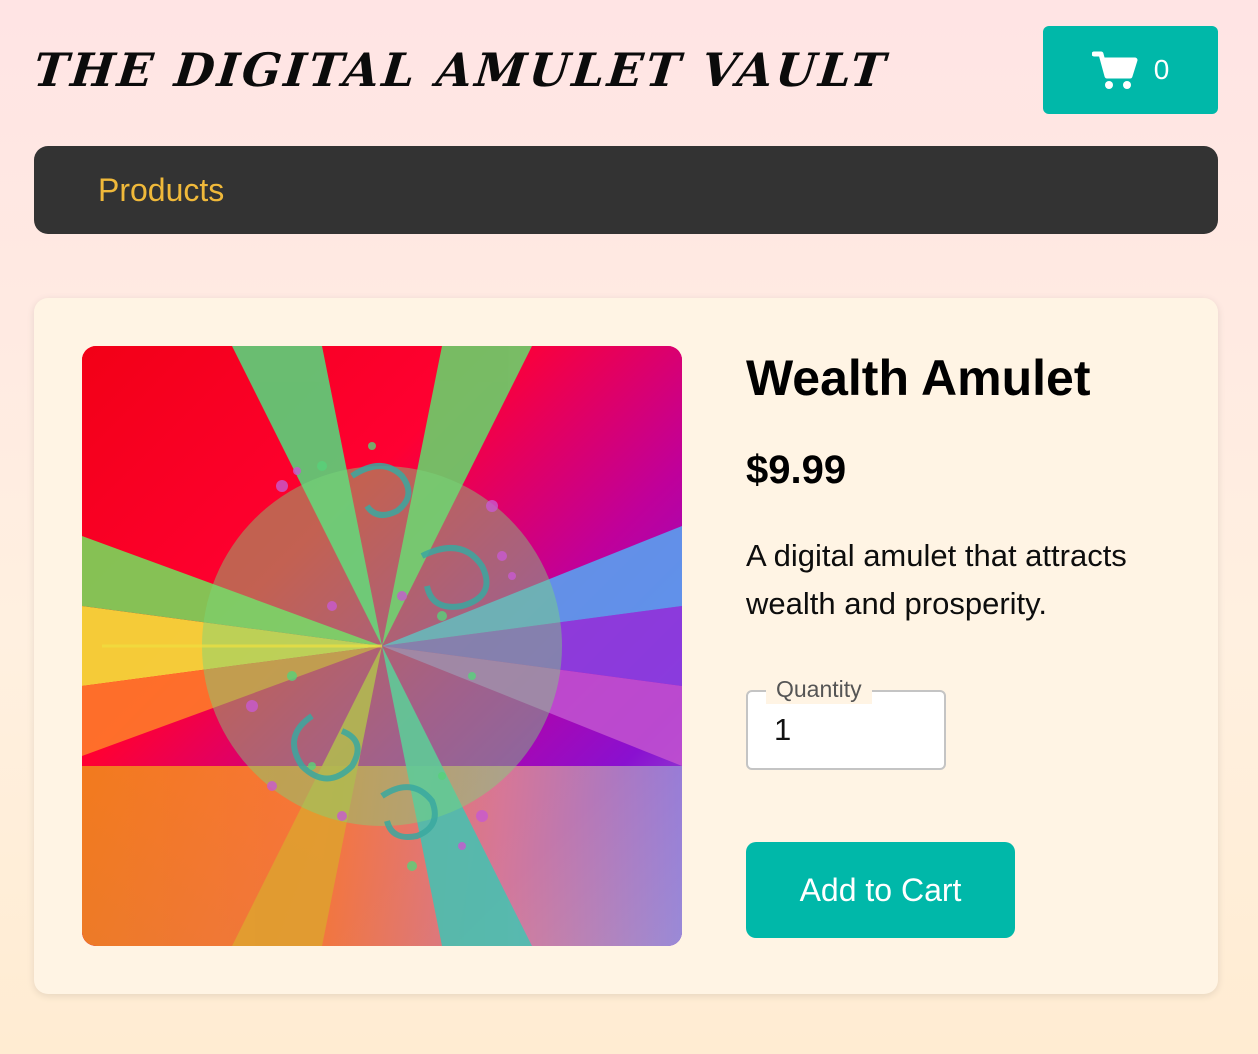 The image size is (1258, 1054). Describe the element at coordinates (626, 190) in the screenshot. I see `main-nav: Products` at that location.